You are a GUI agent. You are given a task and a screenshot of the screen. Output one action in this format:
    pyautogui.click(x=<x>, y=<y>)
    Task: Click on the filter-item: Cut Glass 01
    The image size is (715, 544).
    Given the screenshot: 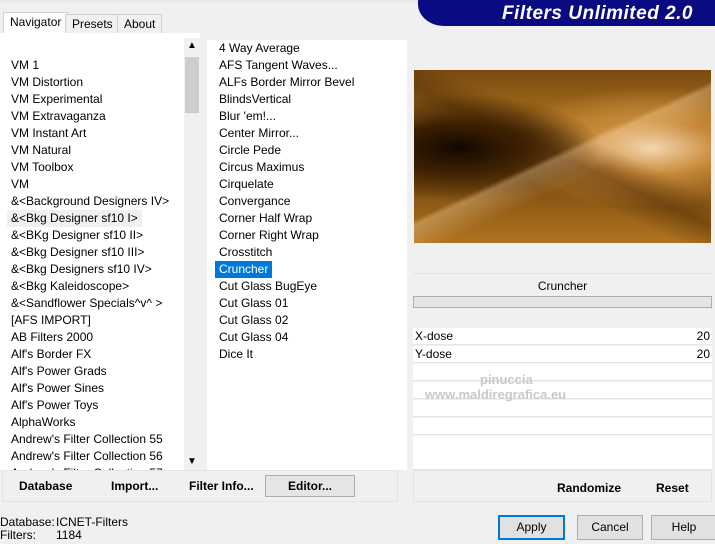 What is the action you would take?
    pyautogui.click(x=311, y=303)
    